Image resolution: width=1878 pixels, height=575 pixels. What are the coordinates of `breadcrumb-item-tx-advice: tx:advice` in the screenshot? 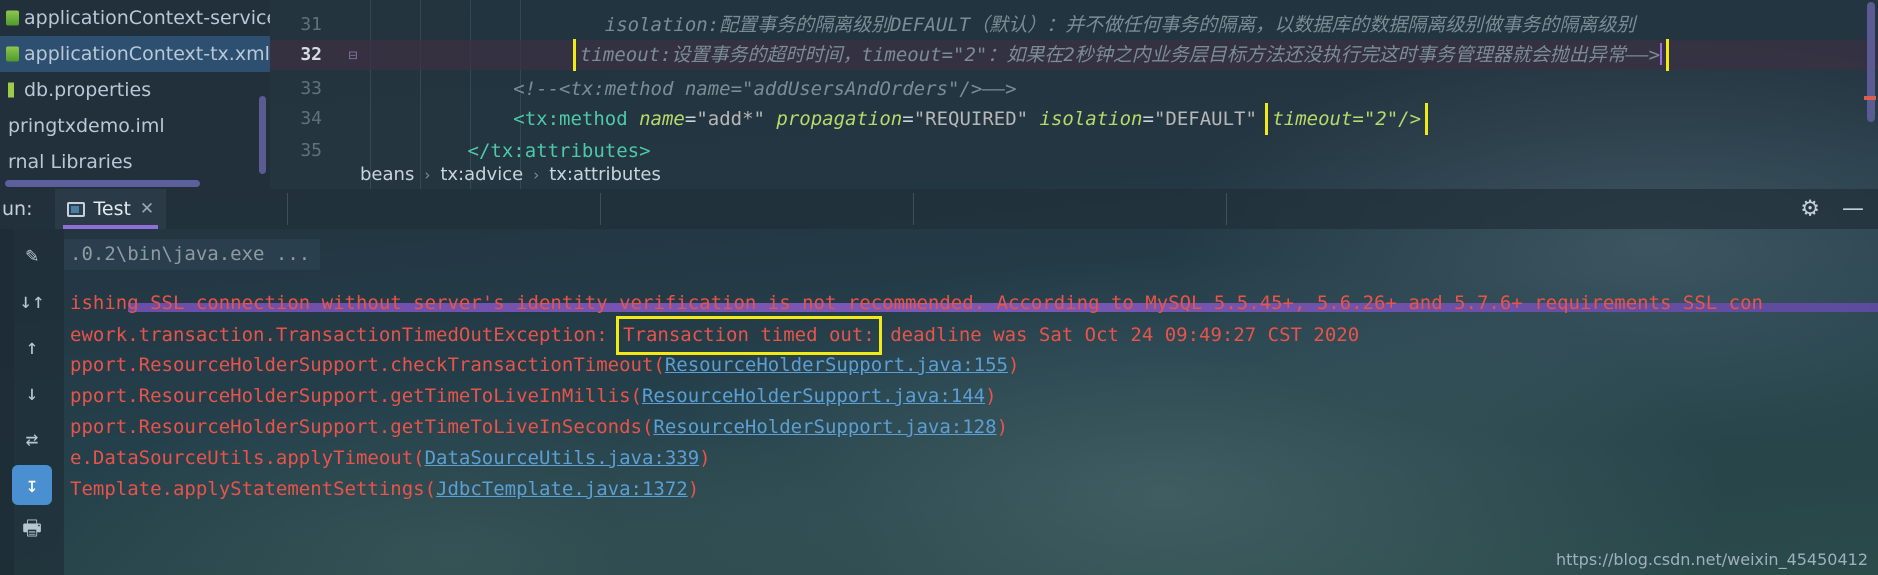 It's located at (481, 174).